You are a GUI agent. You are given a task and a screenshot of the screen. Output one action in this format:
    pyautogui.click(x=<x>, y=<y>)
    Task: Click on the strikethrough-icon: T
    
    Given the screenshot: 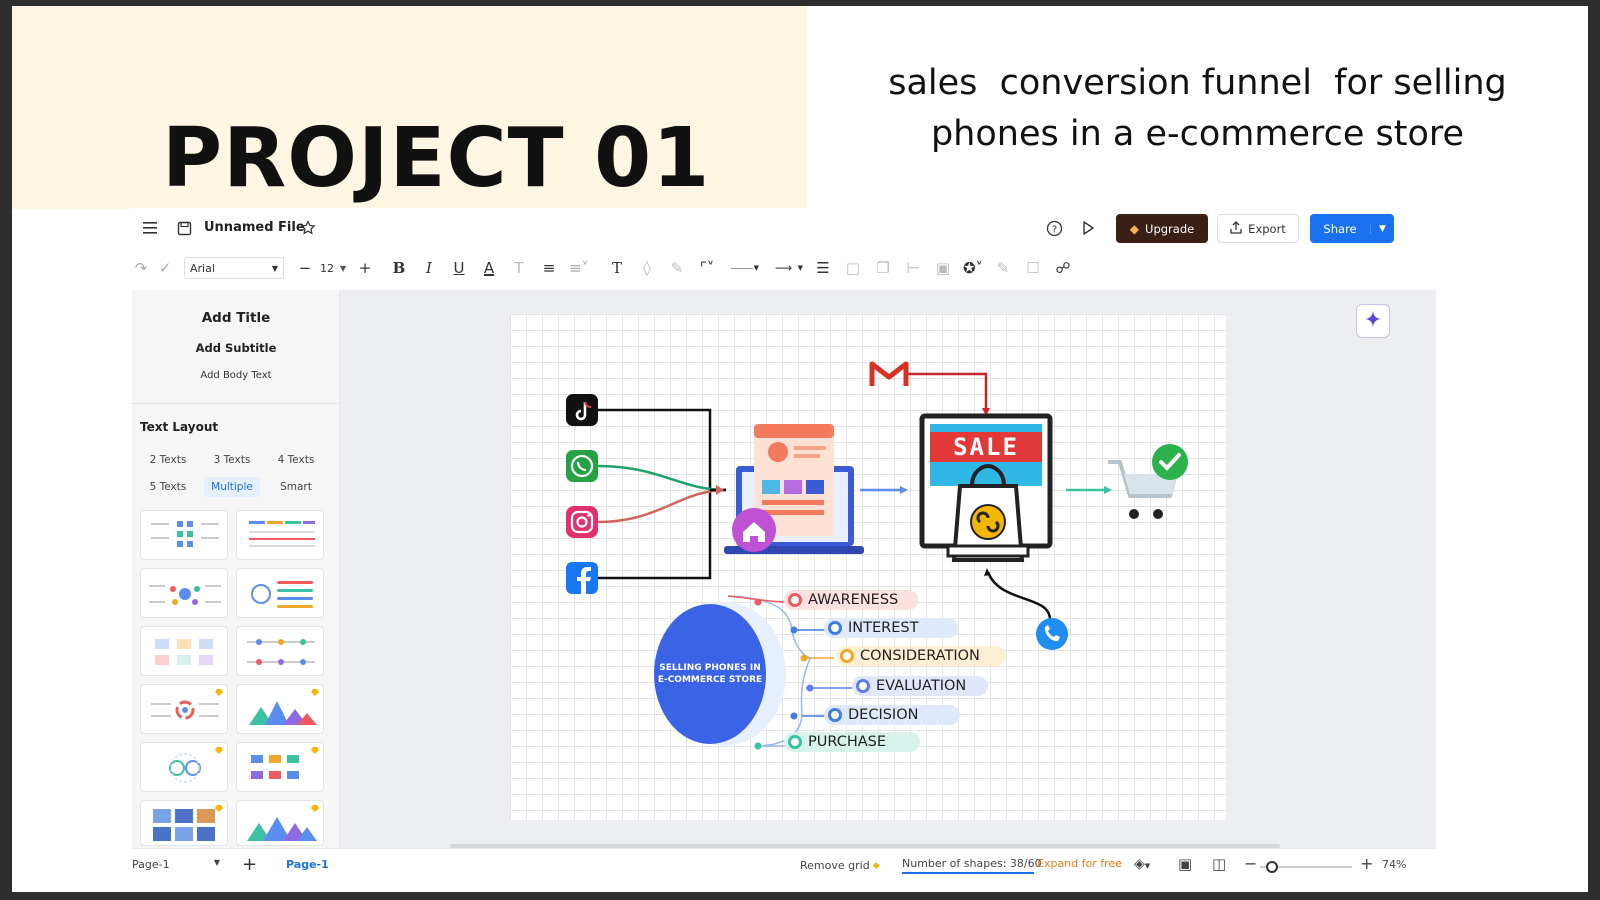 What is the action you would take?
    pyautogui.click(x=519, y=268)
    